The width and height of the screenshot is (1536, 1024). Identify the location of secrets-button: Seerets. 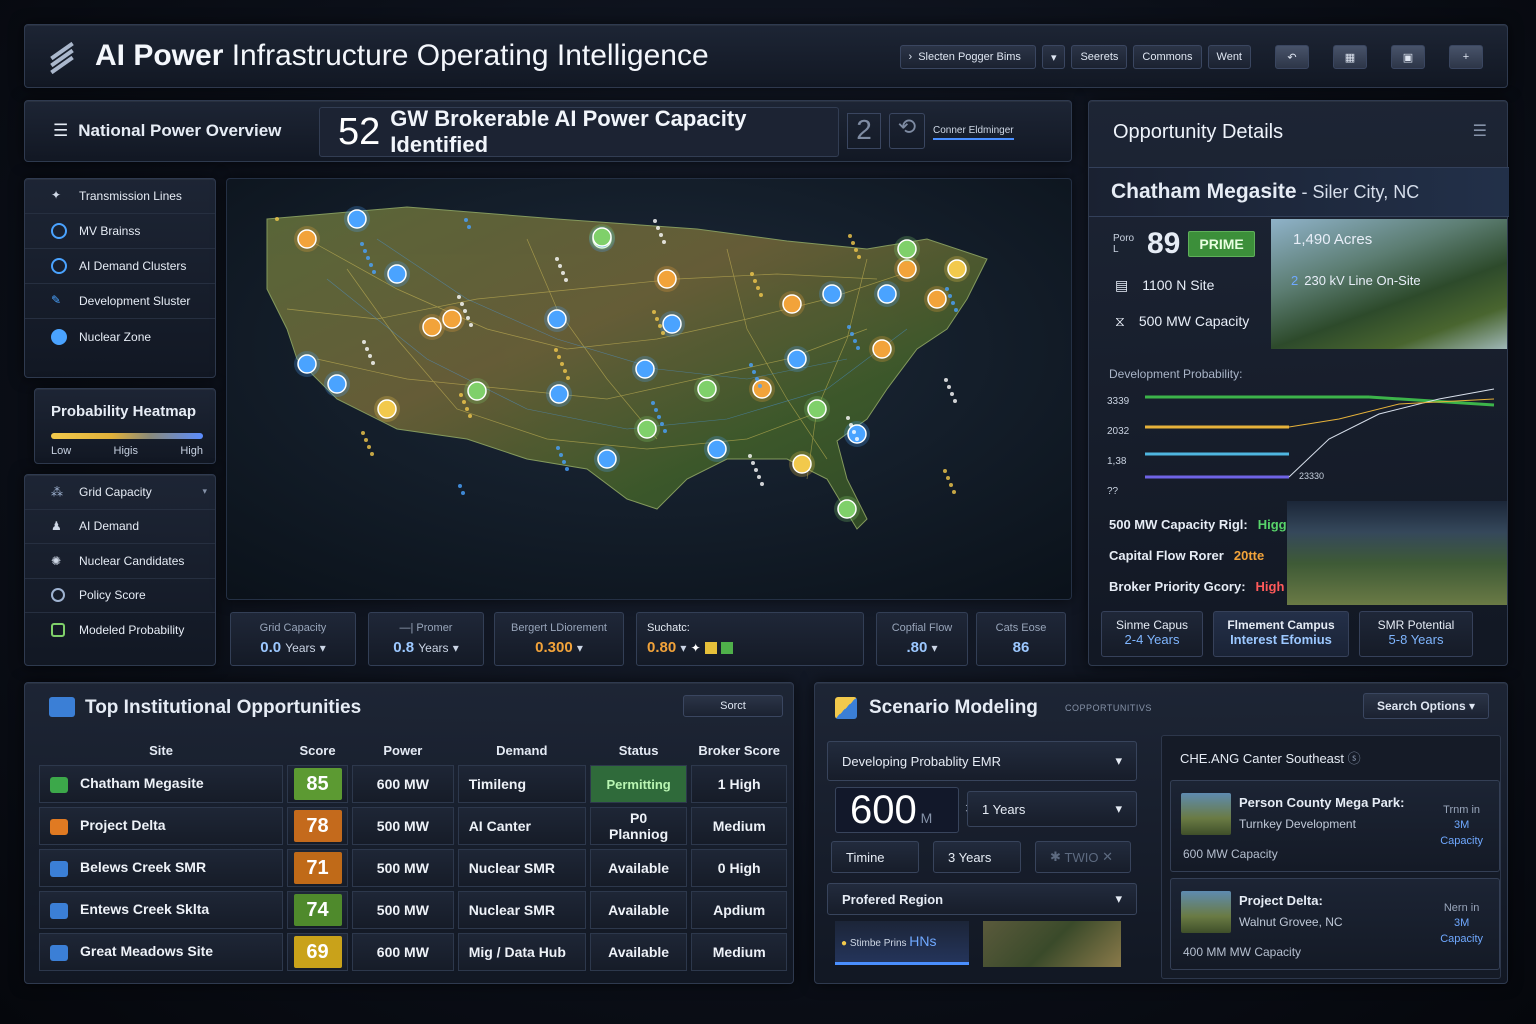
(1099, 57).